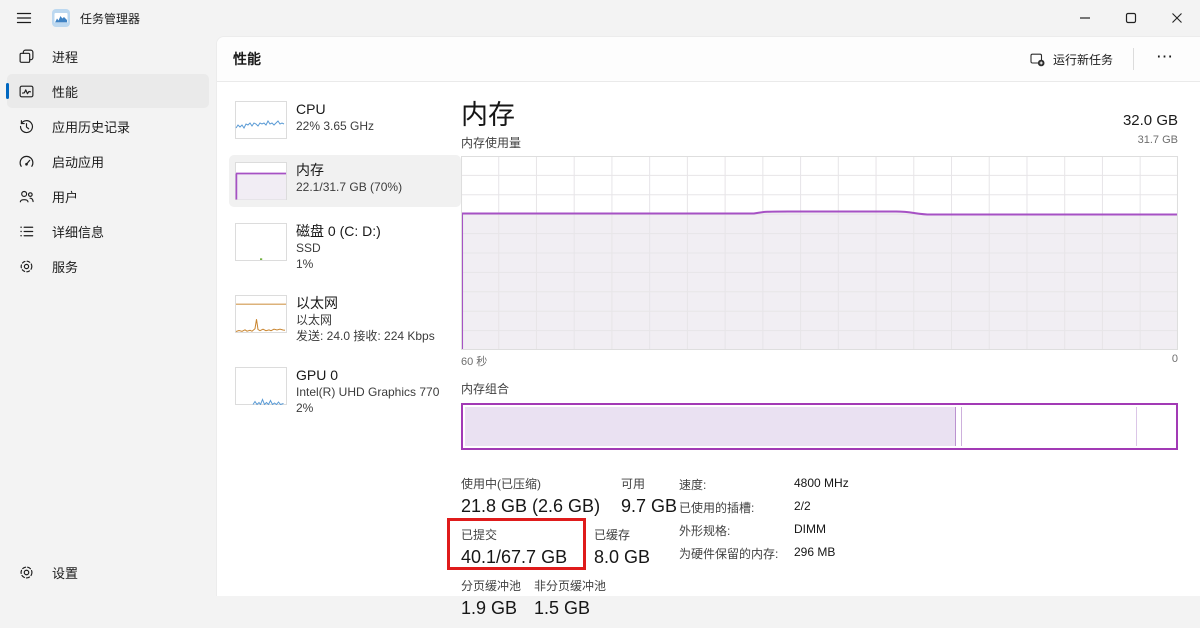 The height and width of the screenshot is (628, 1200). Describe the element at coordinates (1165, 59) in the screenshot. I see `more-options-button: ⋯` at that location.